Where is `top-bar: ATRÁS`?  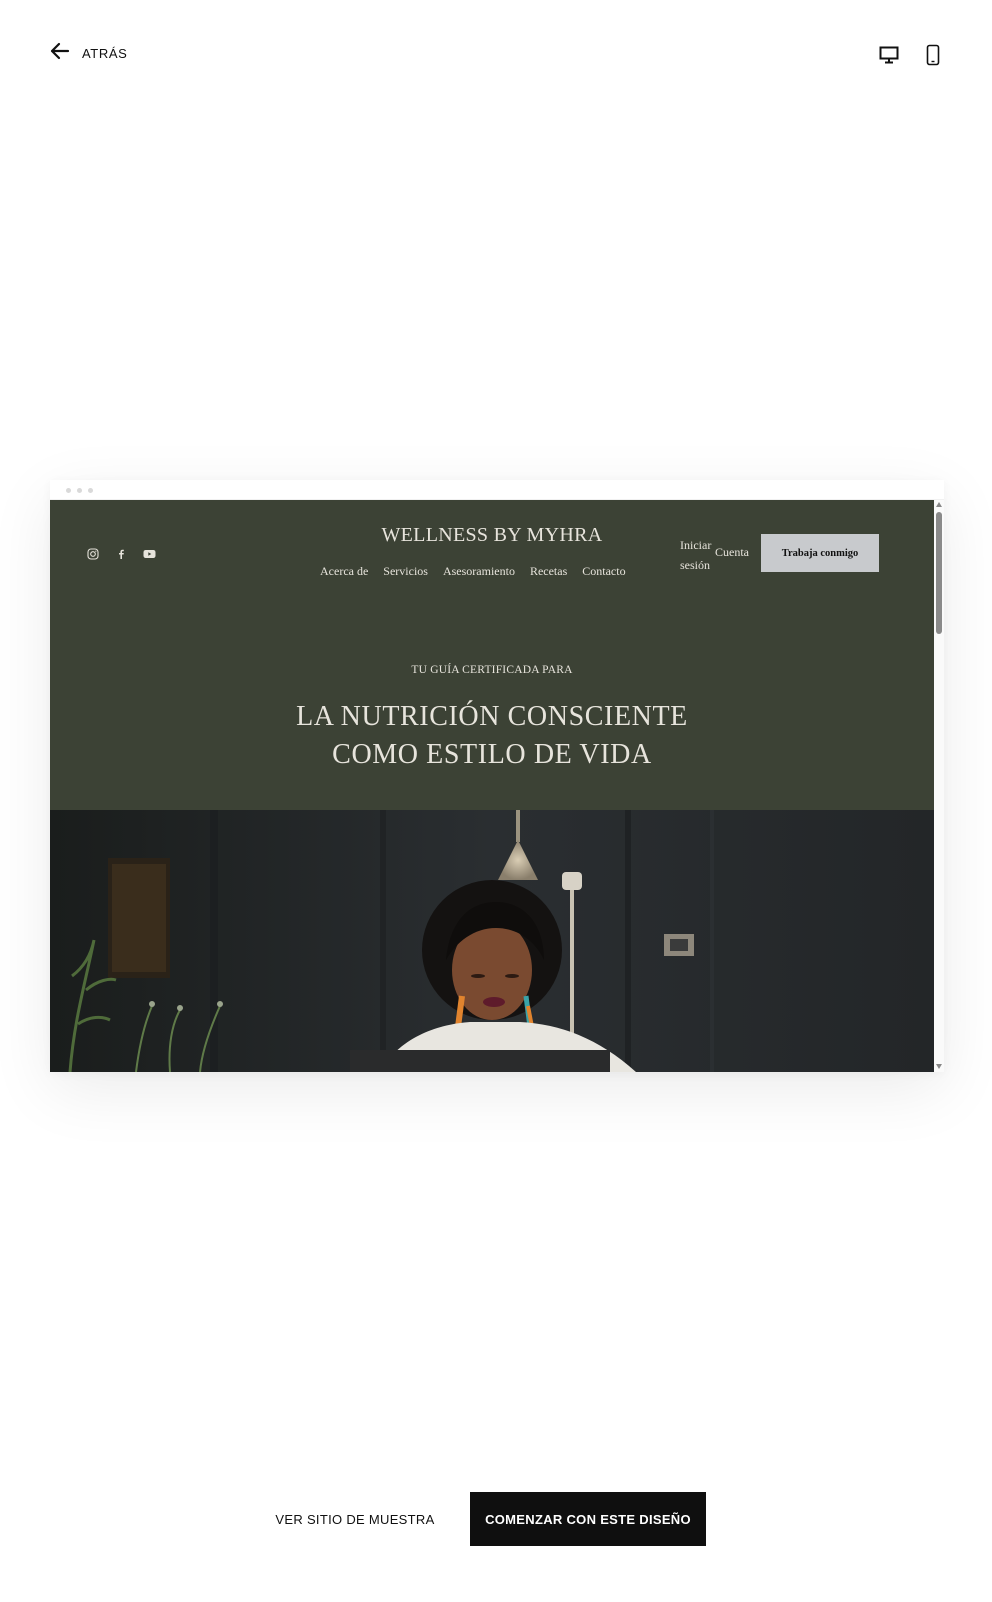
top-bar: ATRÁS is located at coordinates (496, 55).